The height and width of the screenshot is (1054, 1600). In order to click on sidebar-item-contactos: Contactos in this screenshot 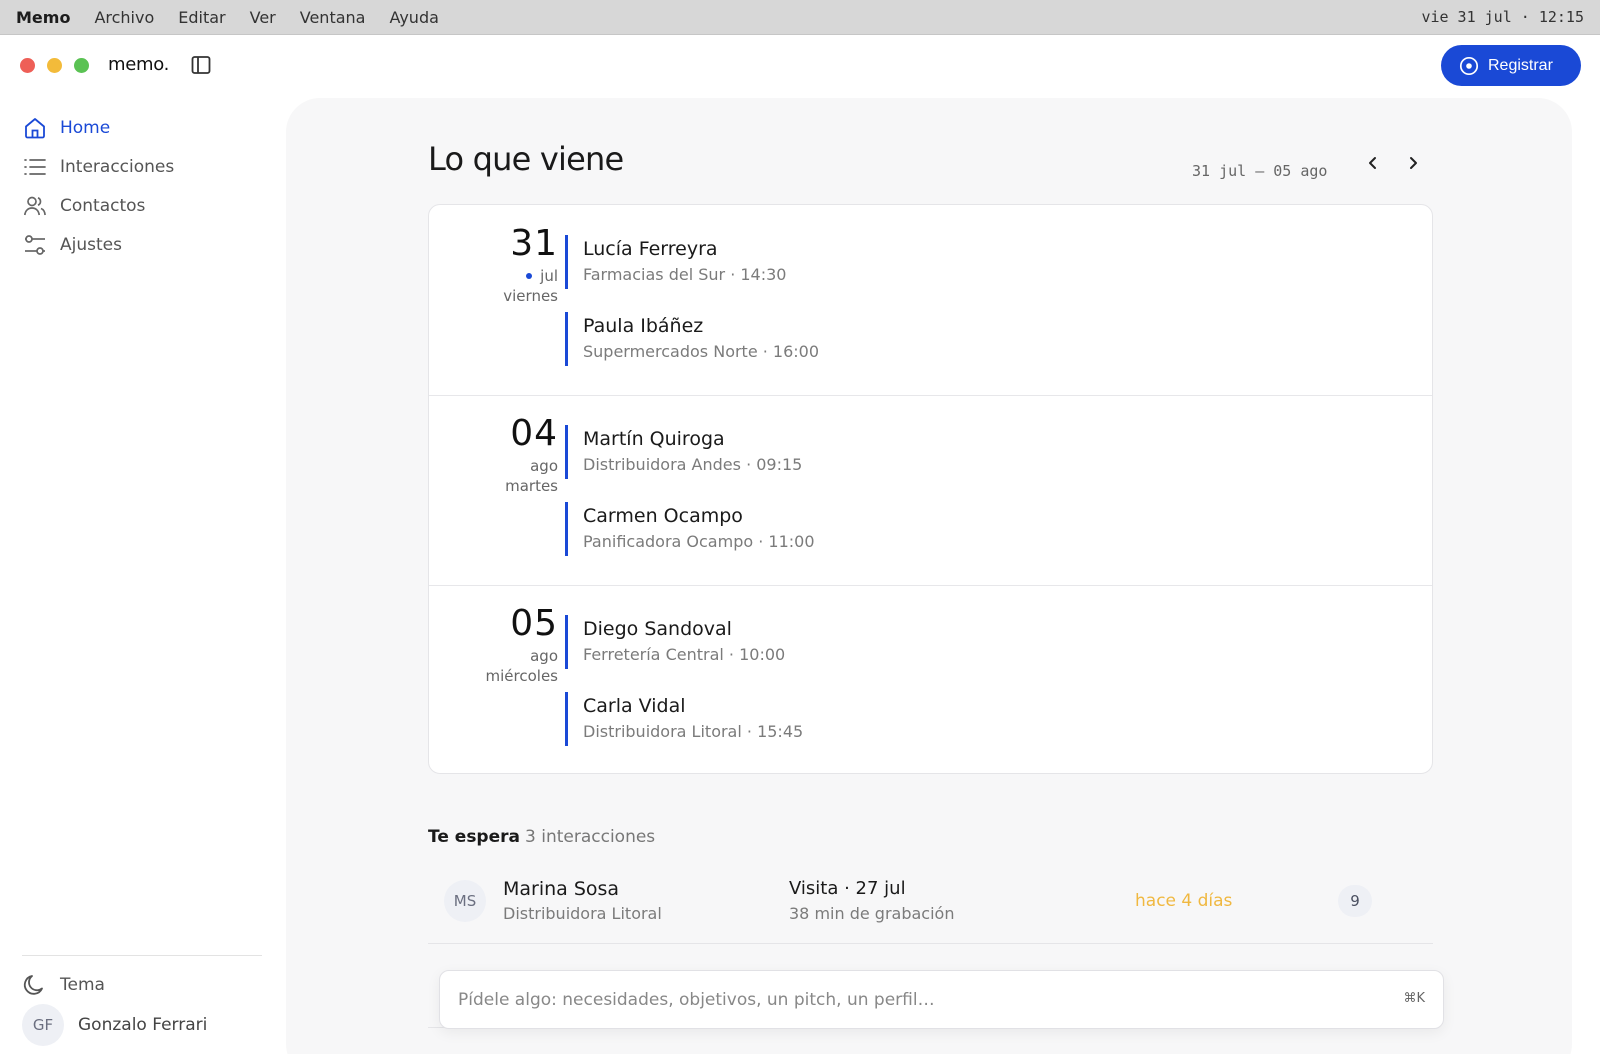, I will do `click(83, 206)`.